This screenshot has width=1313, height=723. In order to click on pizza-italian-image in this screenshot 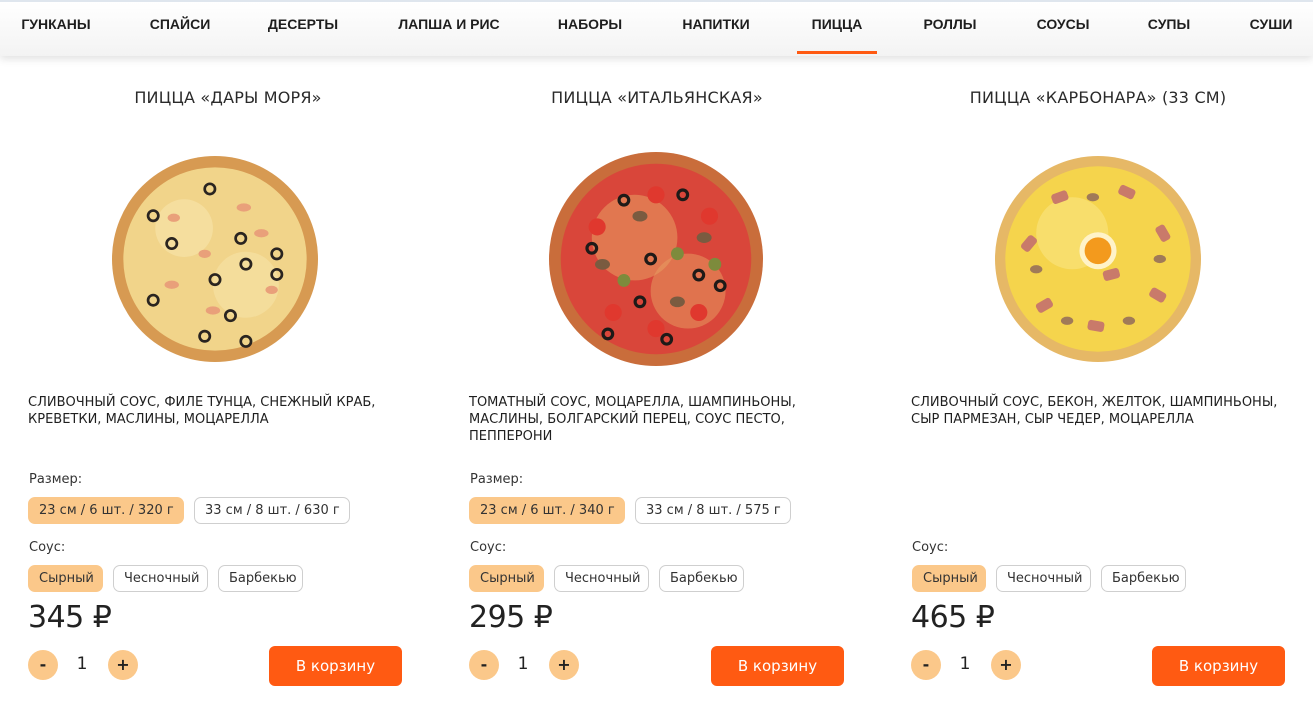, I will do `click(656, 259)`.